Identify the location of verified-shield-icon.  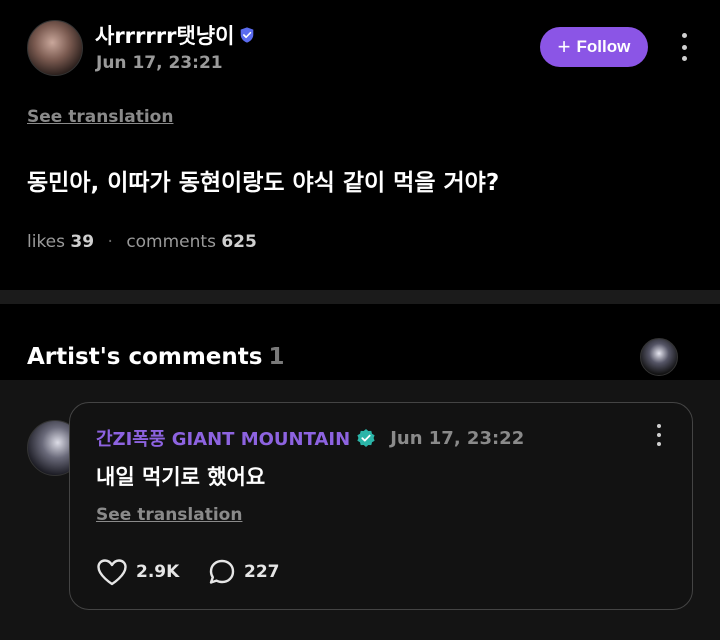
(247, 35).